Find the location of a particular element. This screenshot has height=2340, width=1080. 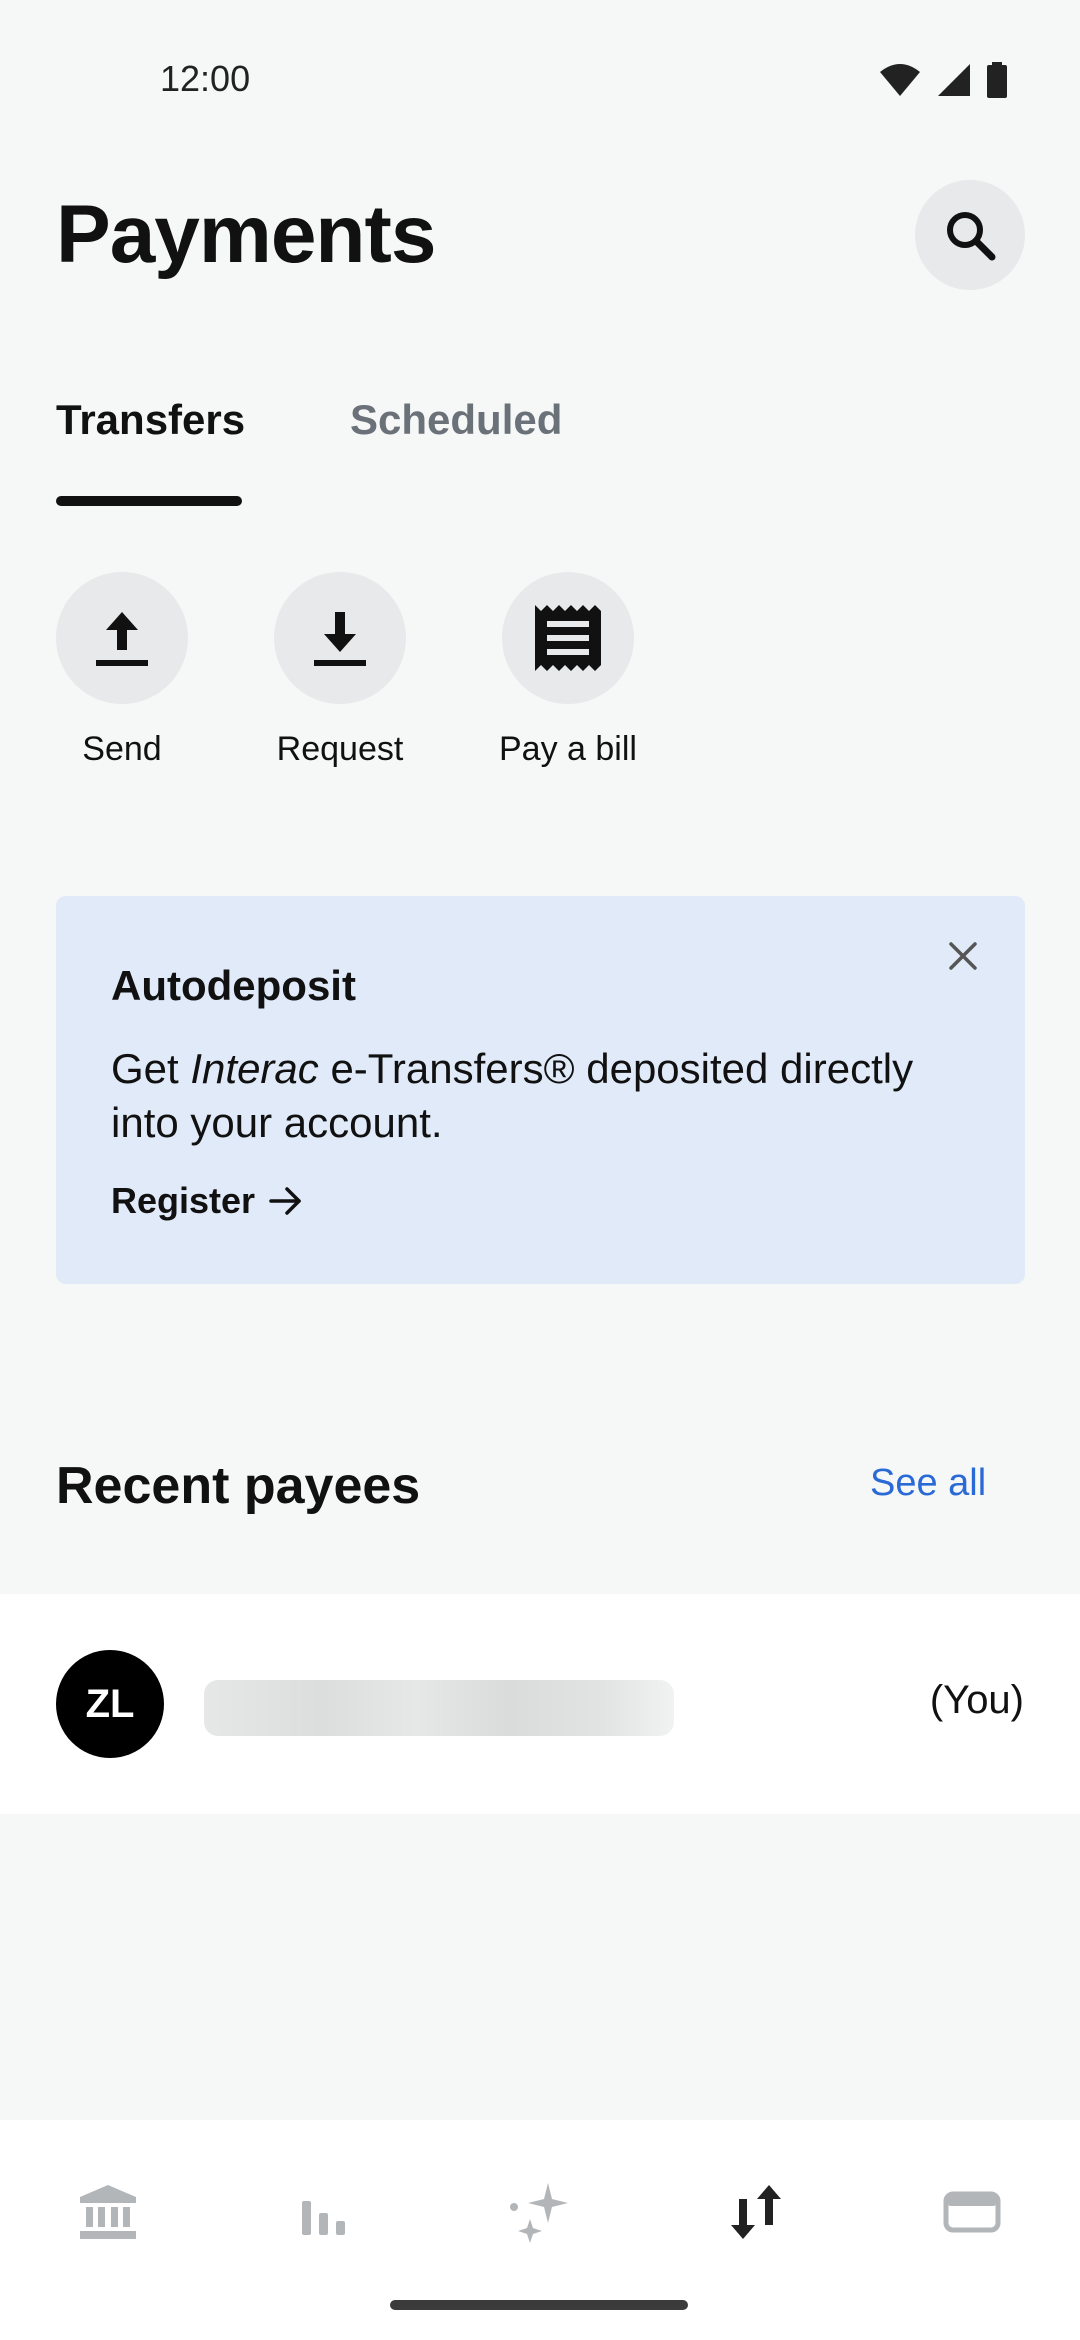

close-button is located at coordinates (963, 956).